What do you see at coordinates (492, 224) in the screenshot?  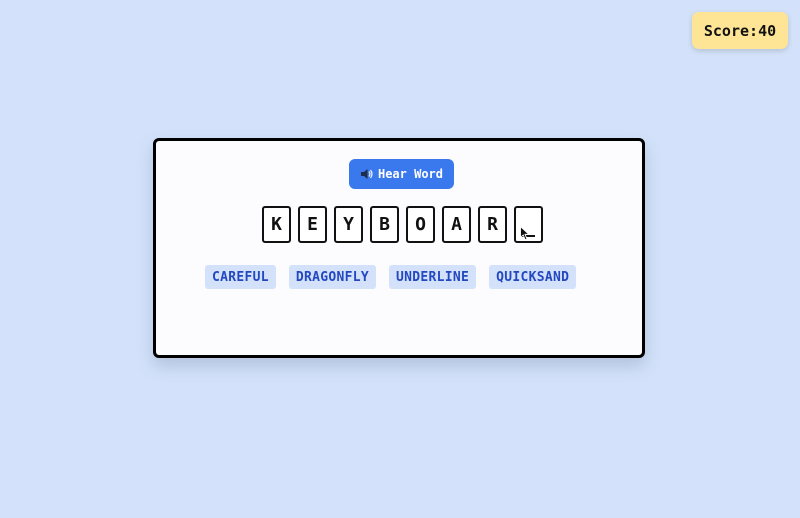 I see `letter-tile: R` at bounding box center [492, 224].